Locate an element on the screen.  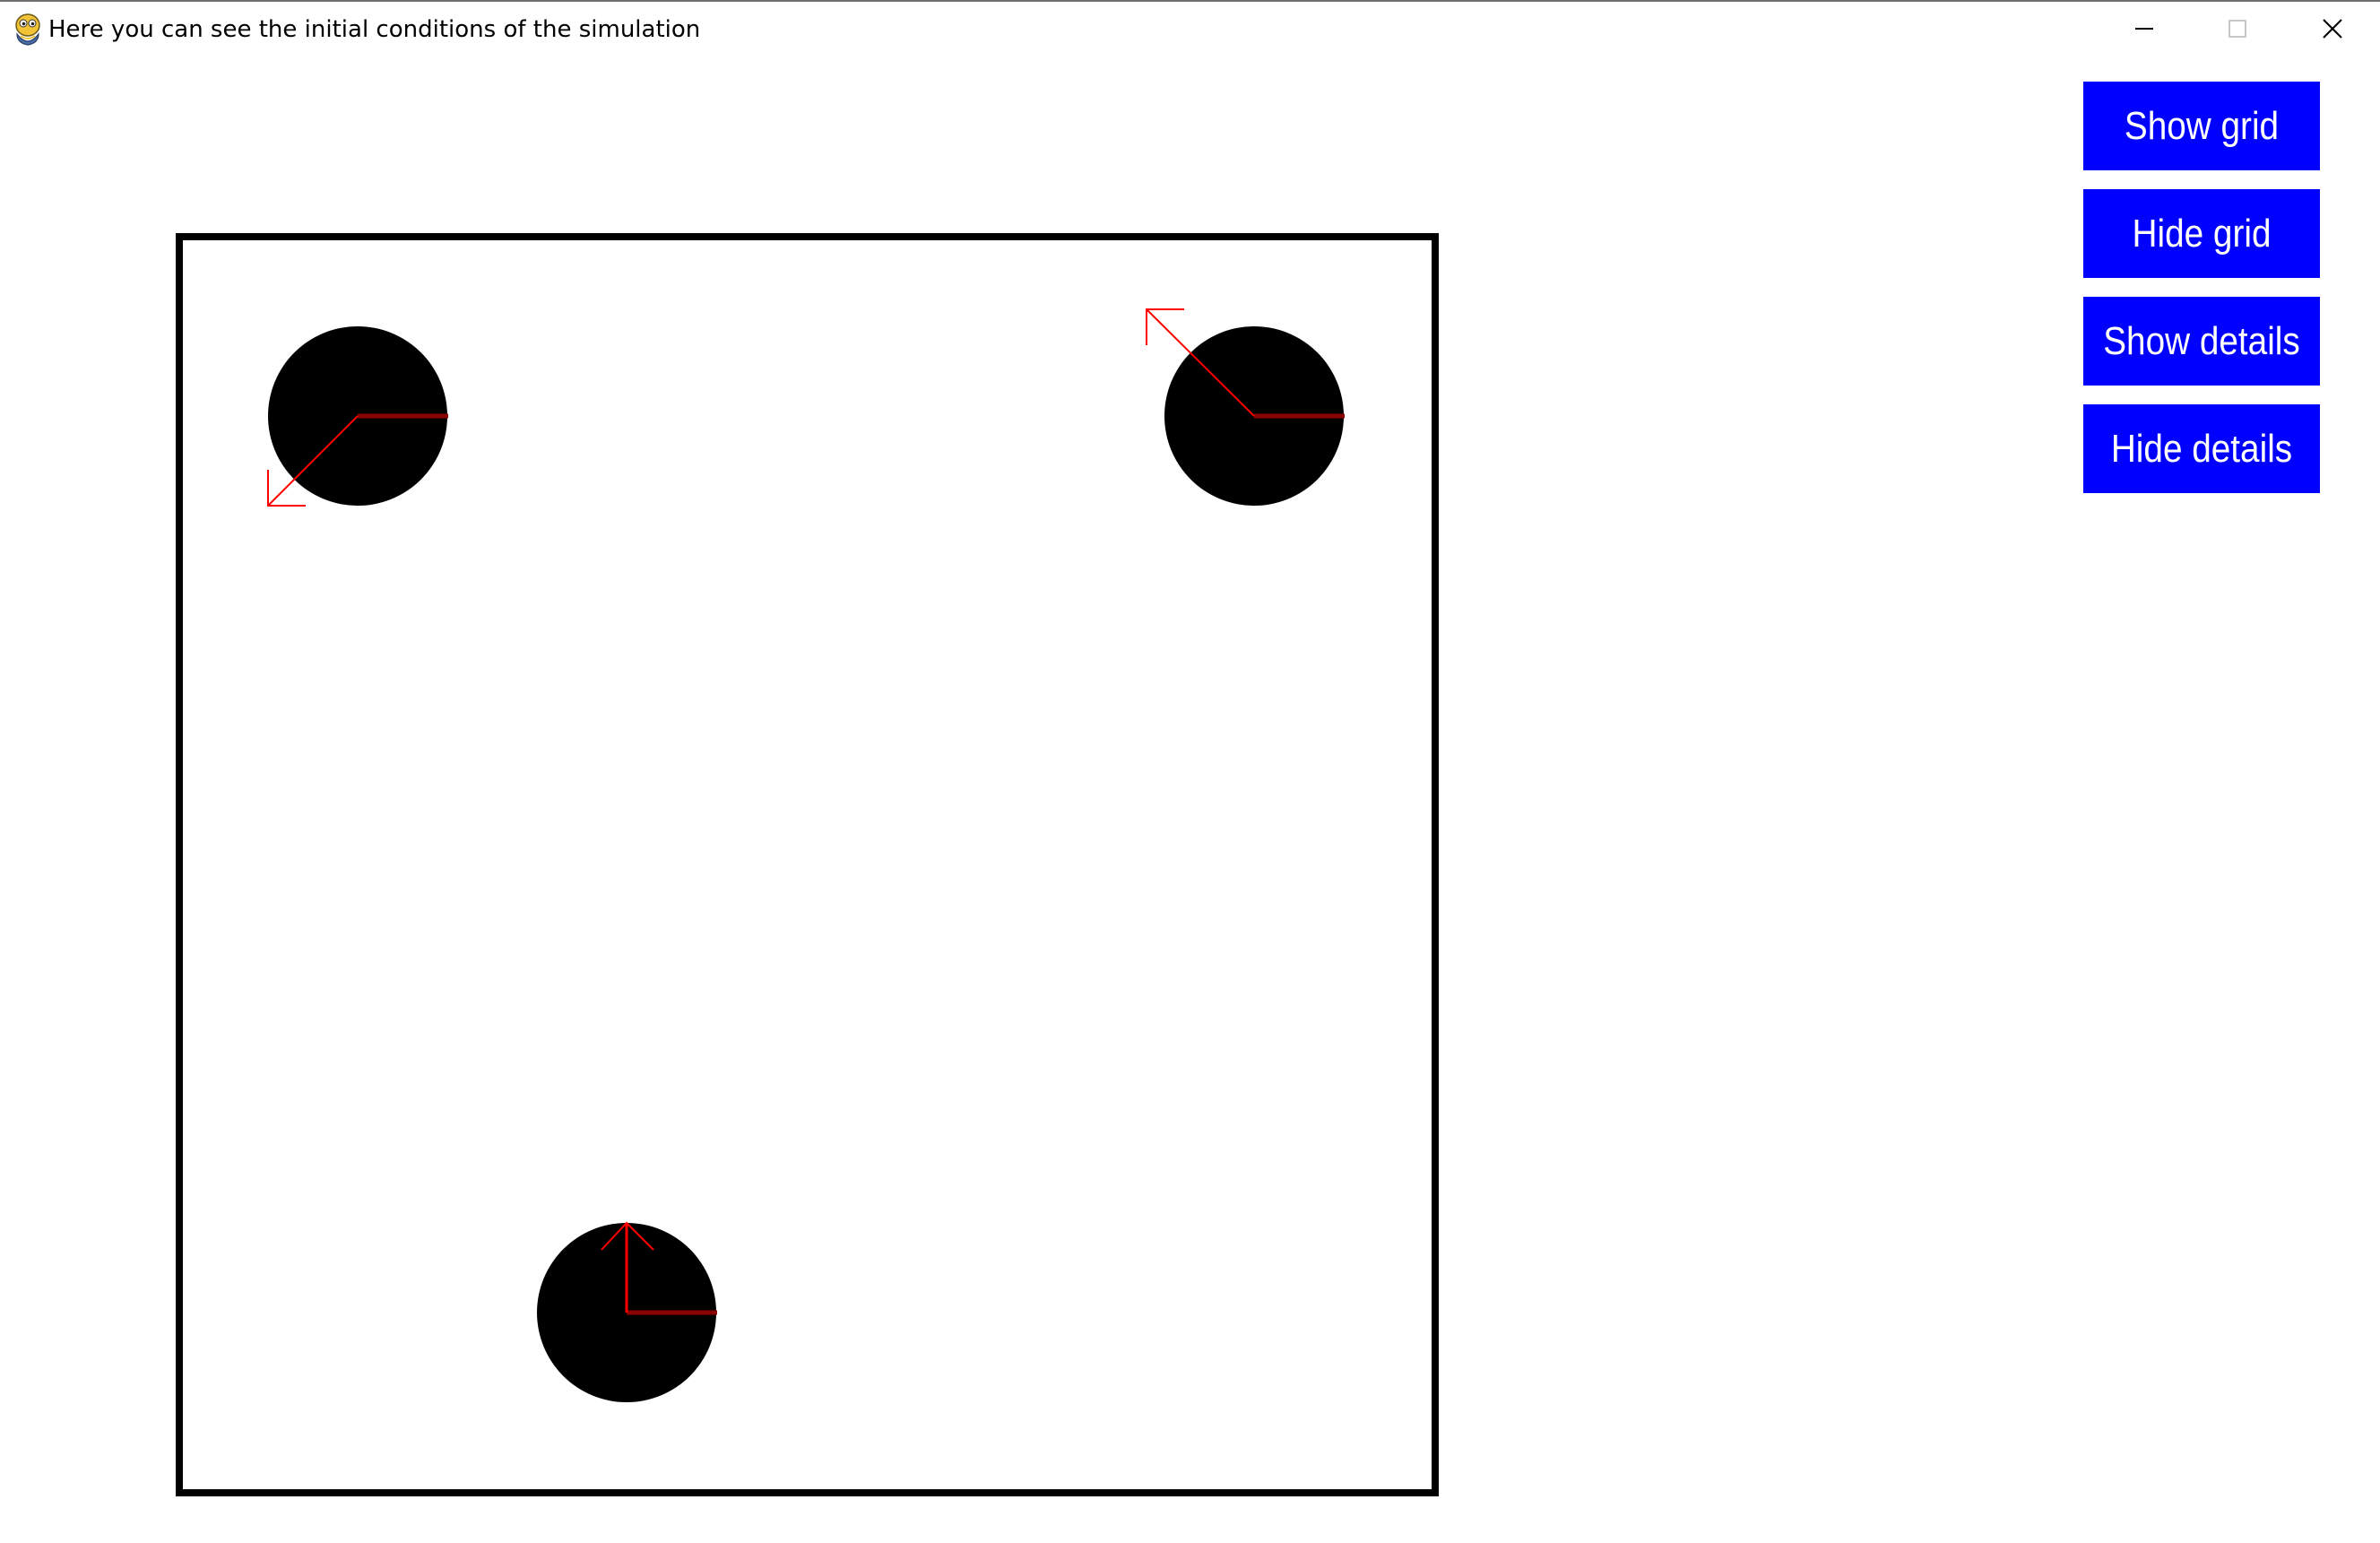
minimize-icon is located at coordinates (2144, 29).